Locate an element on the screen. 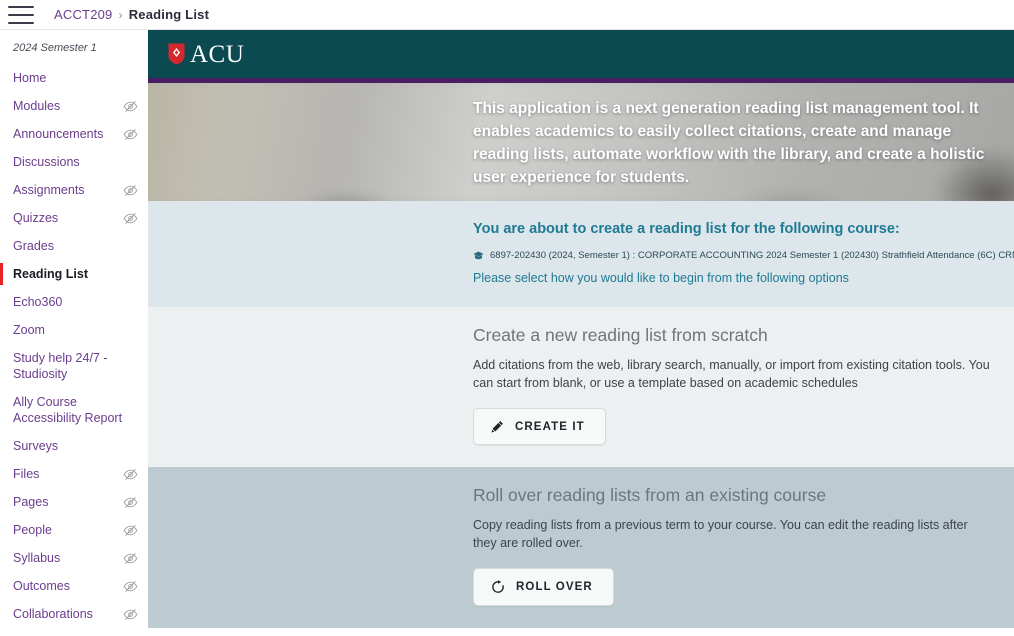 The width and height of the screenshot is (1014, 636). create-it-button: CREATE IT is located at coordinates (539, 426).